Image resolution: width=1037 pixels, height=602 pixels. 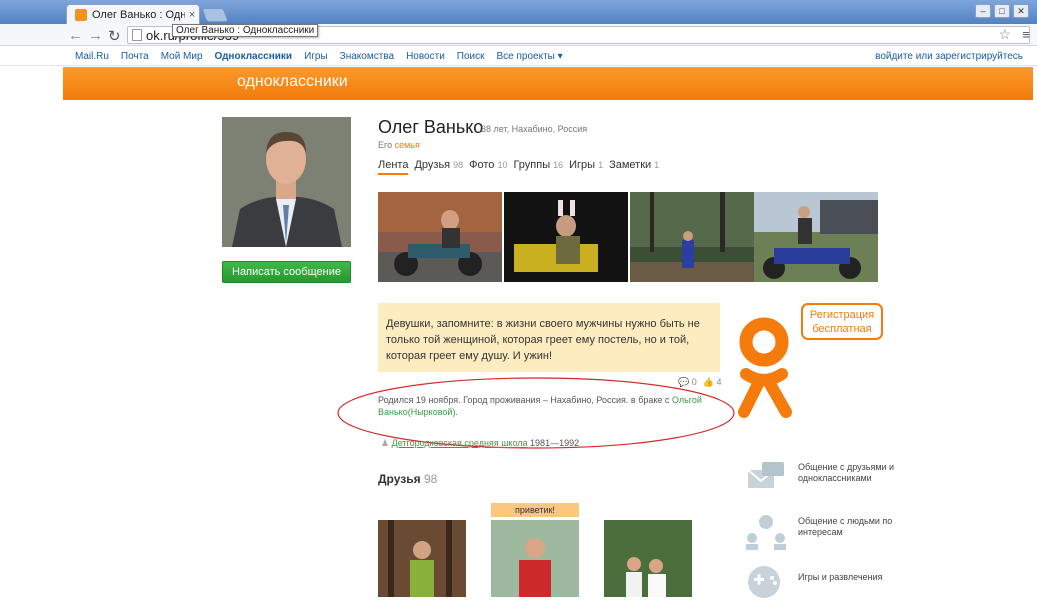 I want to click on photo-costume, so click(x=566, y=237).